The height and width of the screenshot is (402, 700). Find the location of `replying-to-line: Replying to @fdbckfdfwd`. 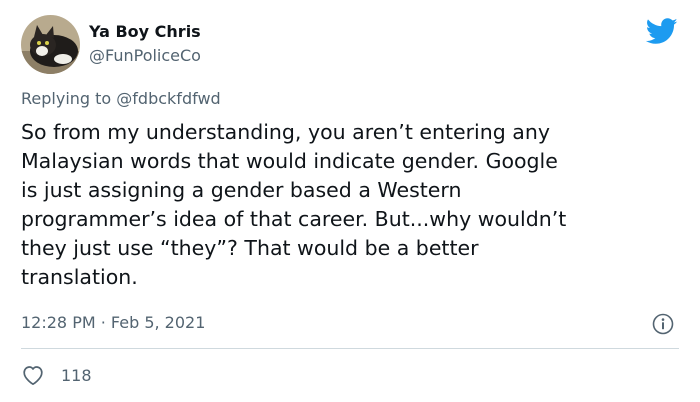

replying-to-line: Replying to @fdbckfdfwd is located at coordinates (121, 98).